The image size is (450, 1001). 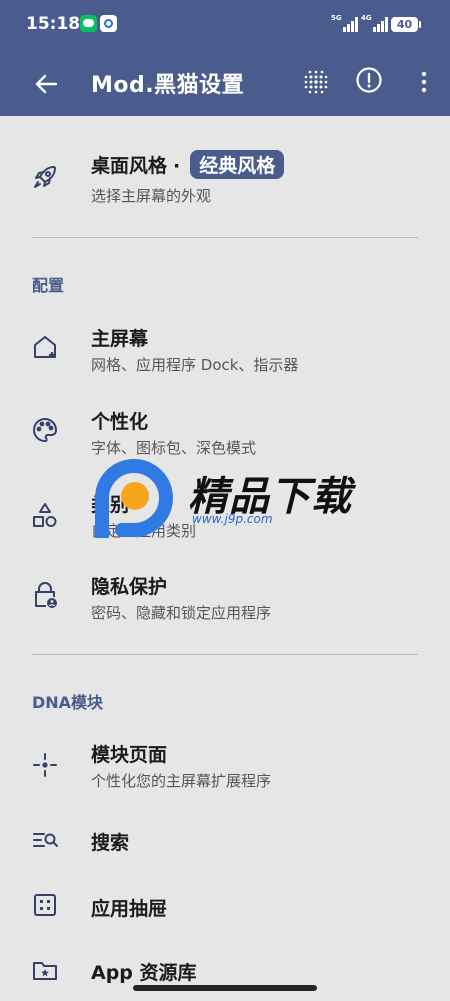 I want to click on page-title: Mod.黑猫设置, so click(x=168, y=85).